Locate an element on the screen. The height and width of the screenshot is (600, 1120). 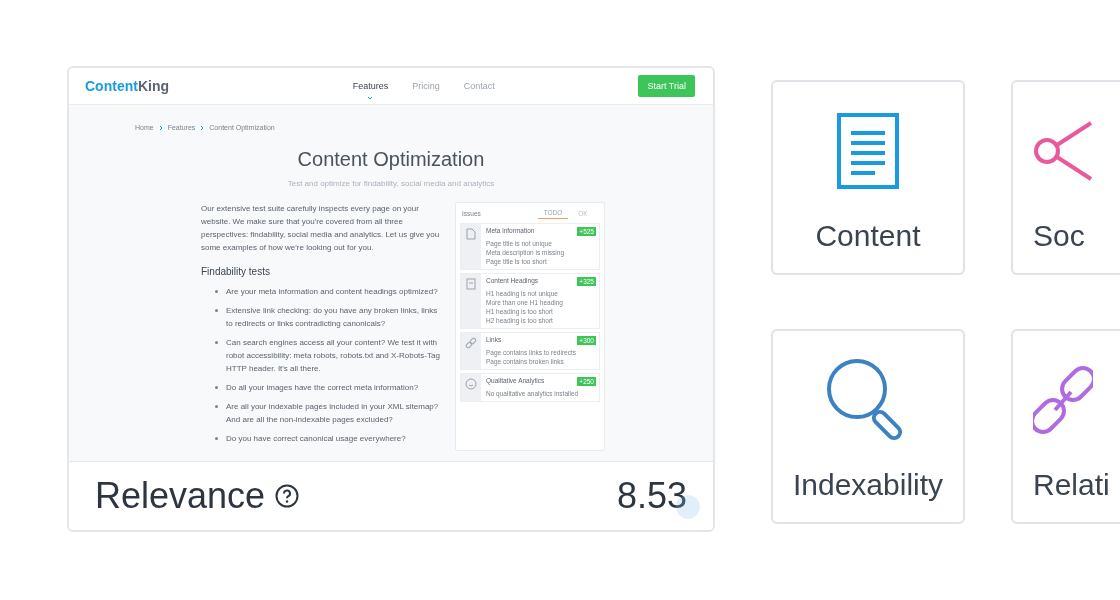
nav-link: Features is located at coordinates (370, 86).